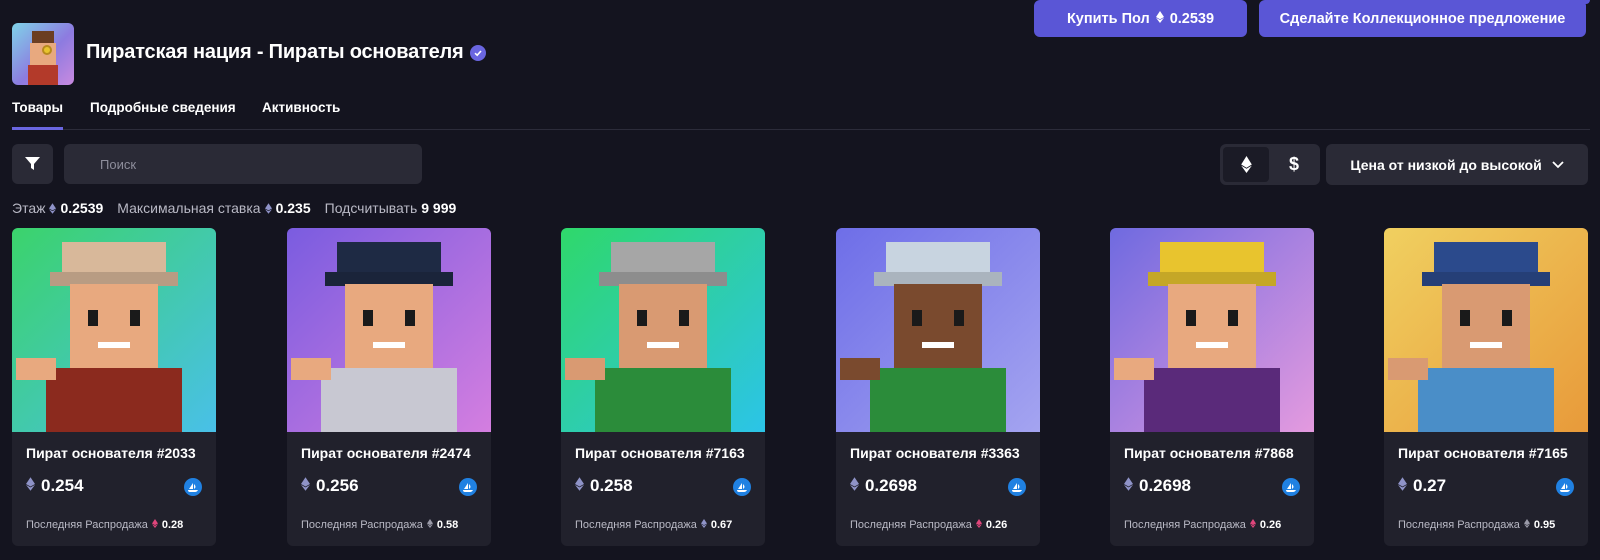 This screenshot has height=560, width=1600. I want to click on max-bid-label: Максимальная ставка, so click(189, 208).